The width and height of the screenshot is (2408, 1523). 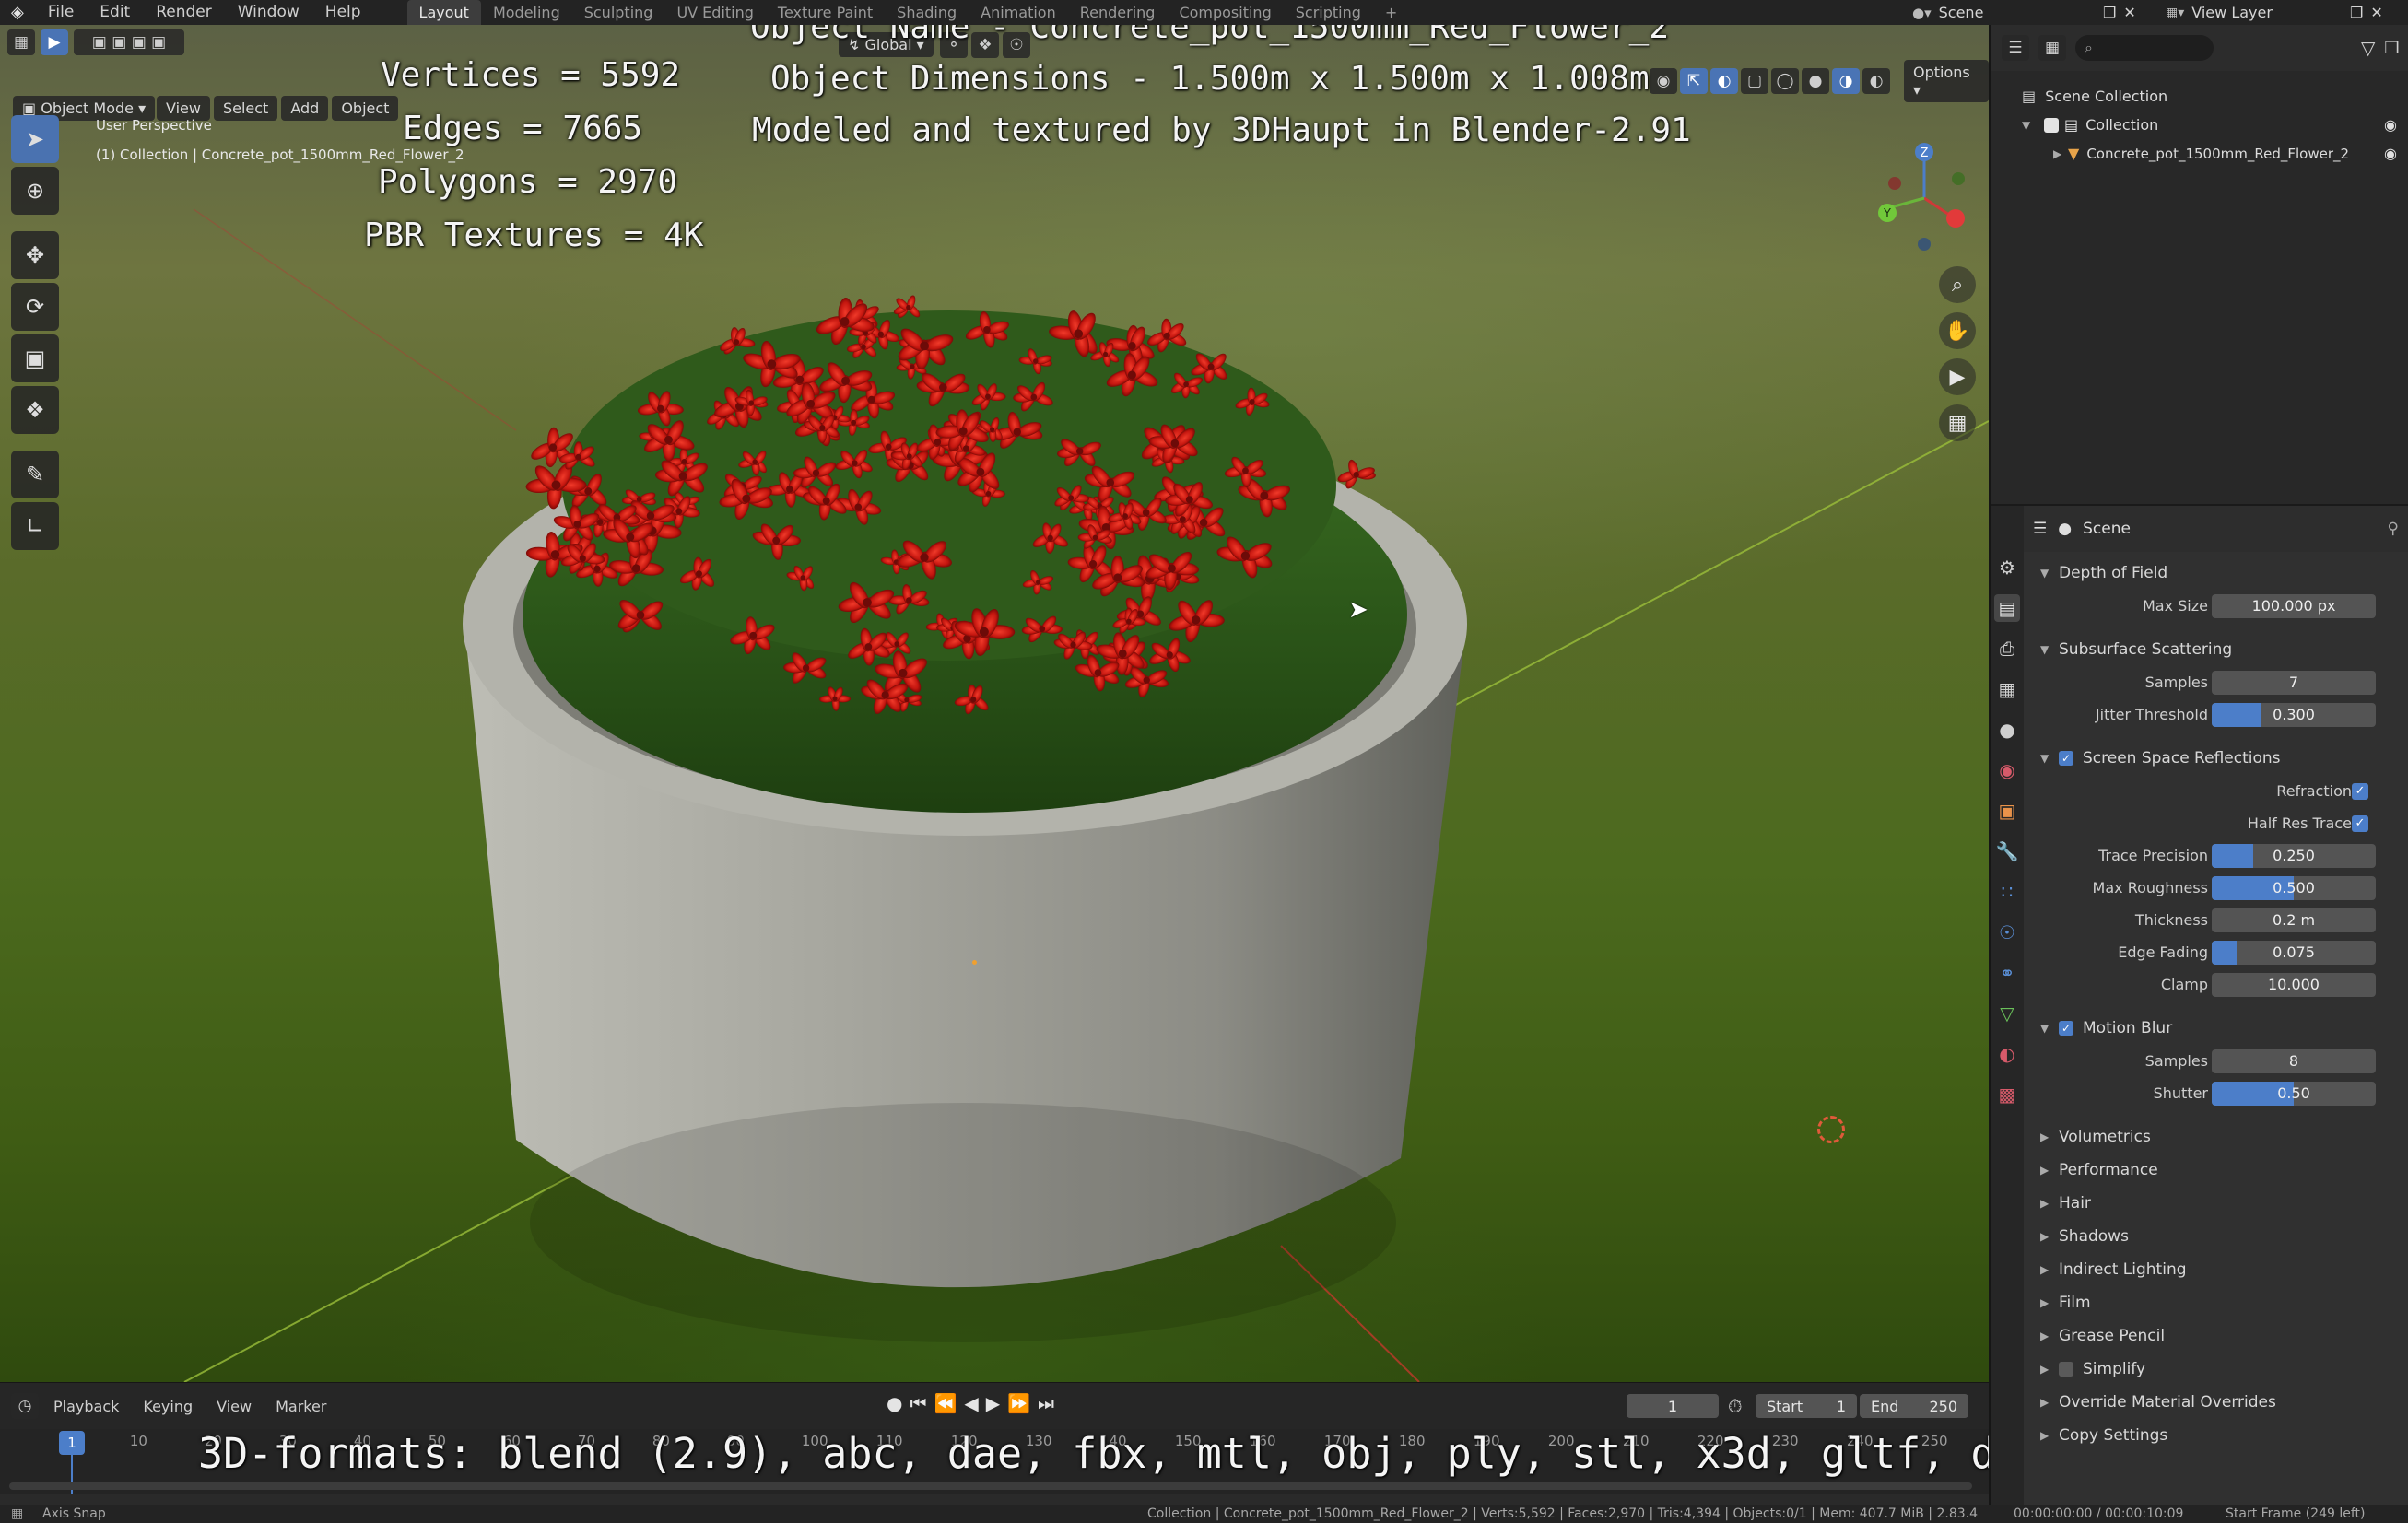 What do you see at coordinates (1663, 81) in the screenshot?
I see `visibility-icon: ◉` at bounding box center [1663, 81].